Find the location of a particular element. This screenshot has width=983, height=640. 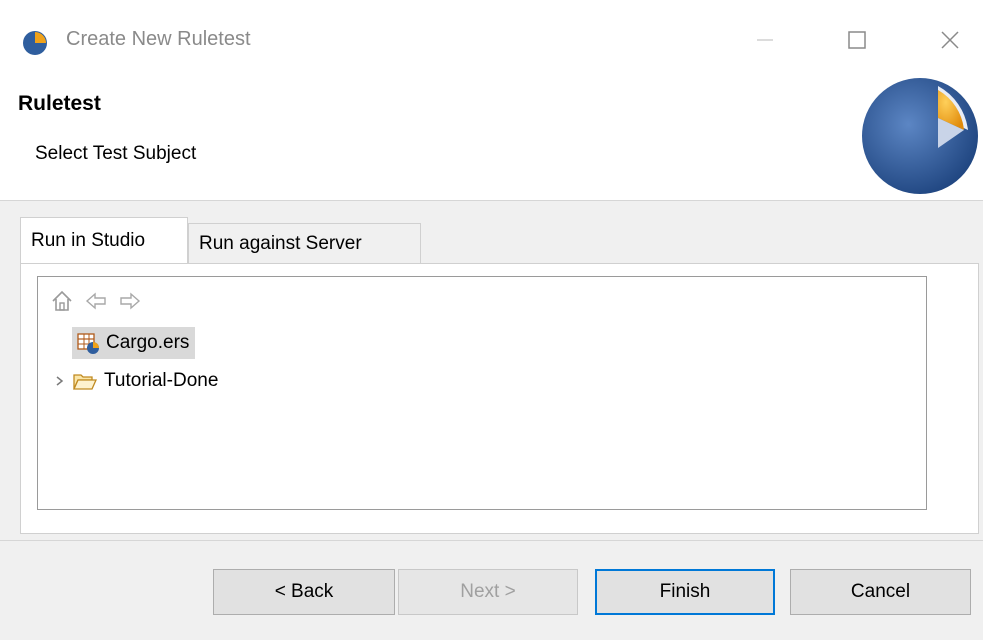

next-button: Next > is located at coordinates (488, 592).